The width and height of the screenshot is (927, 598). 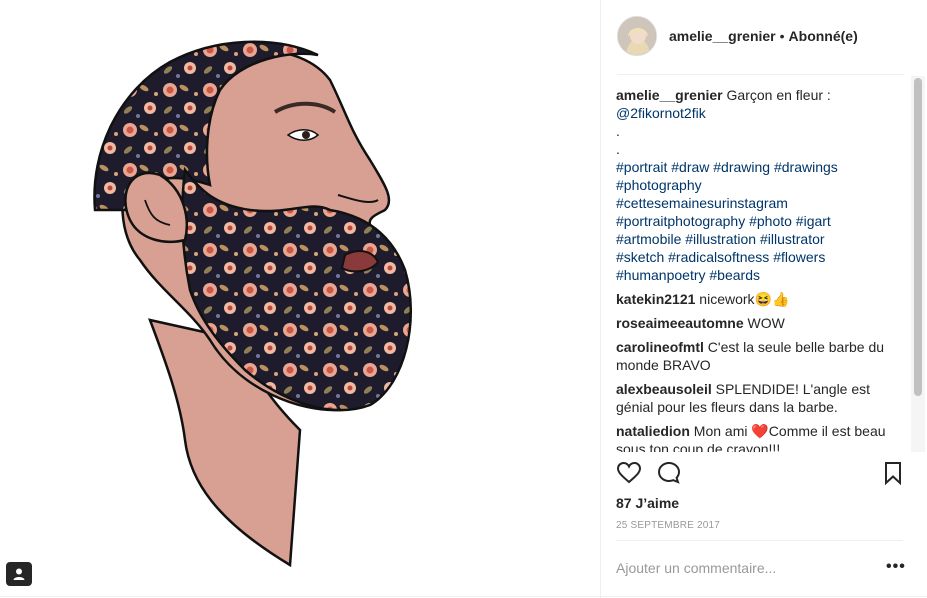 I want to click on save-button, so click(x=894, y=474).